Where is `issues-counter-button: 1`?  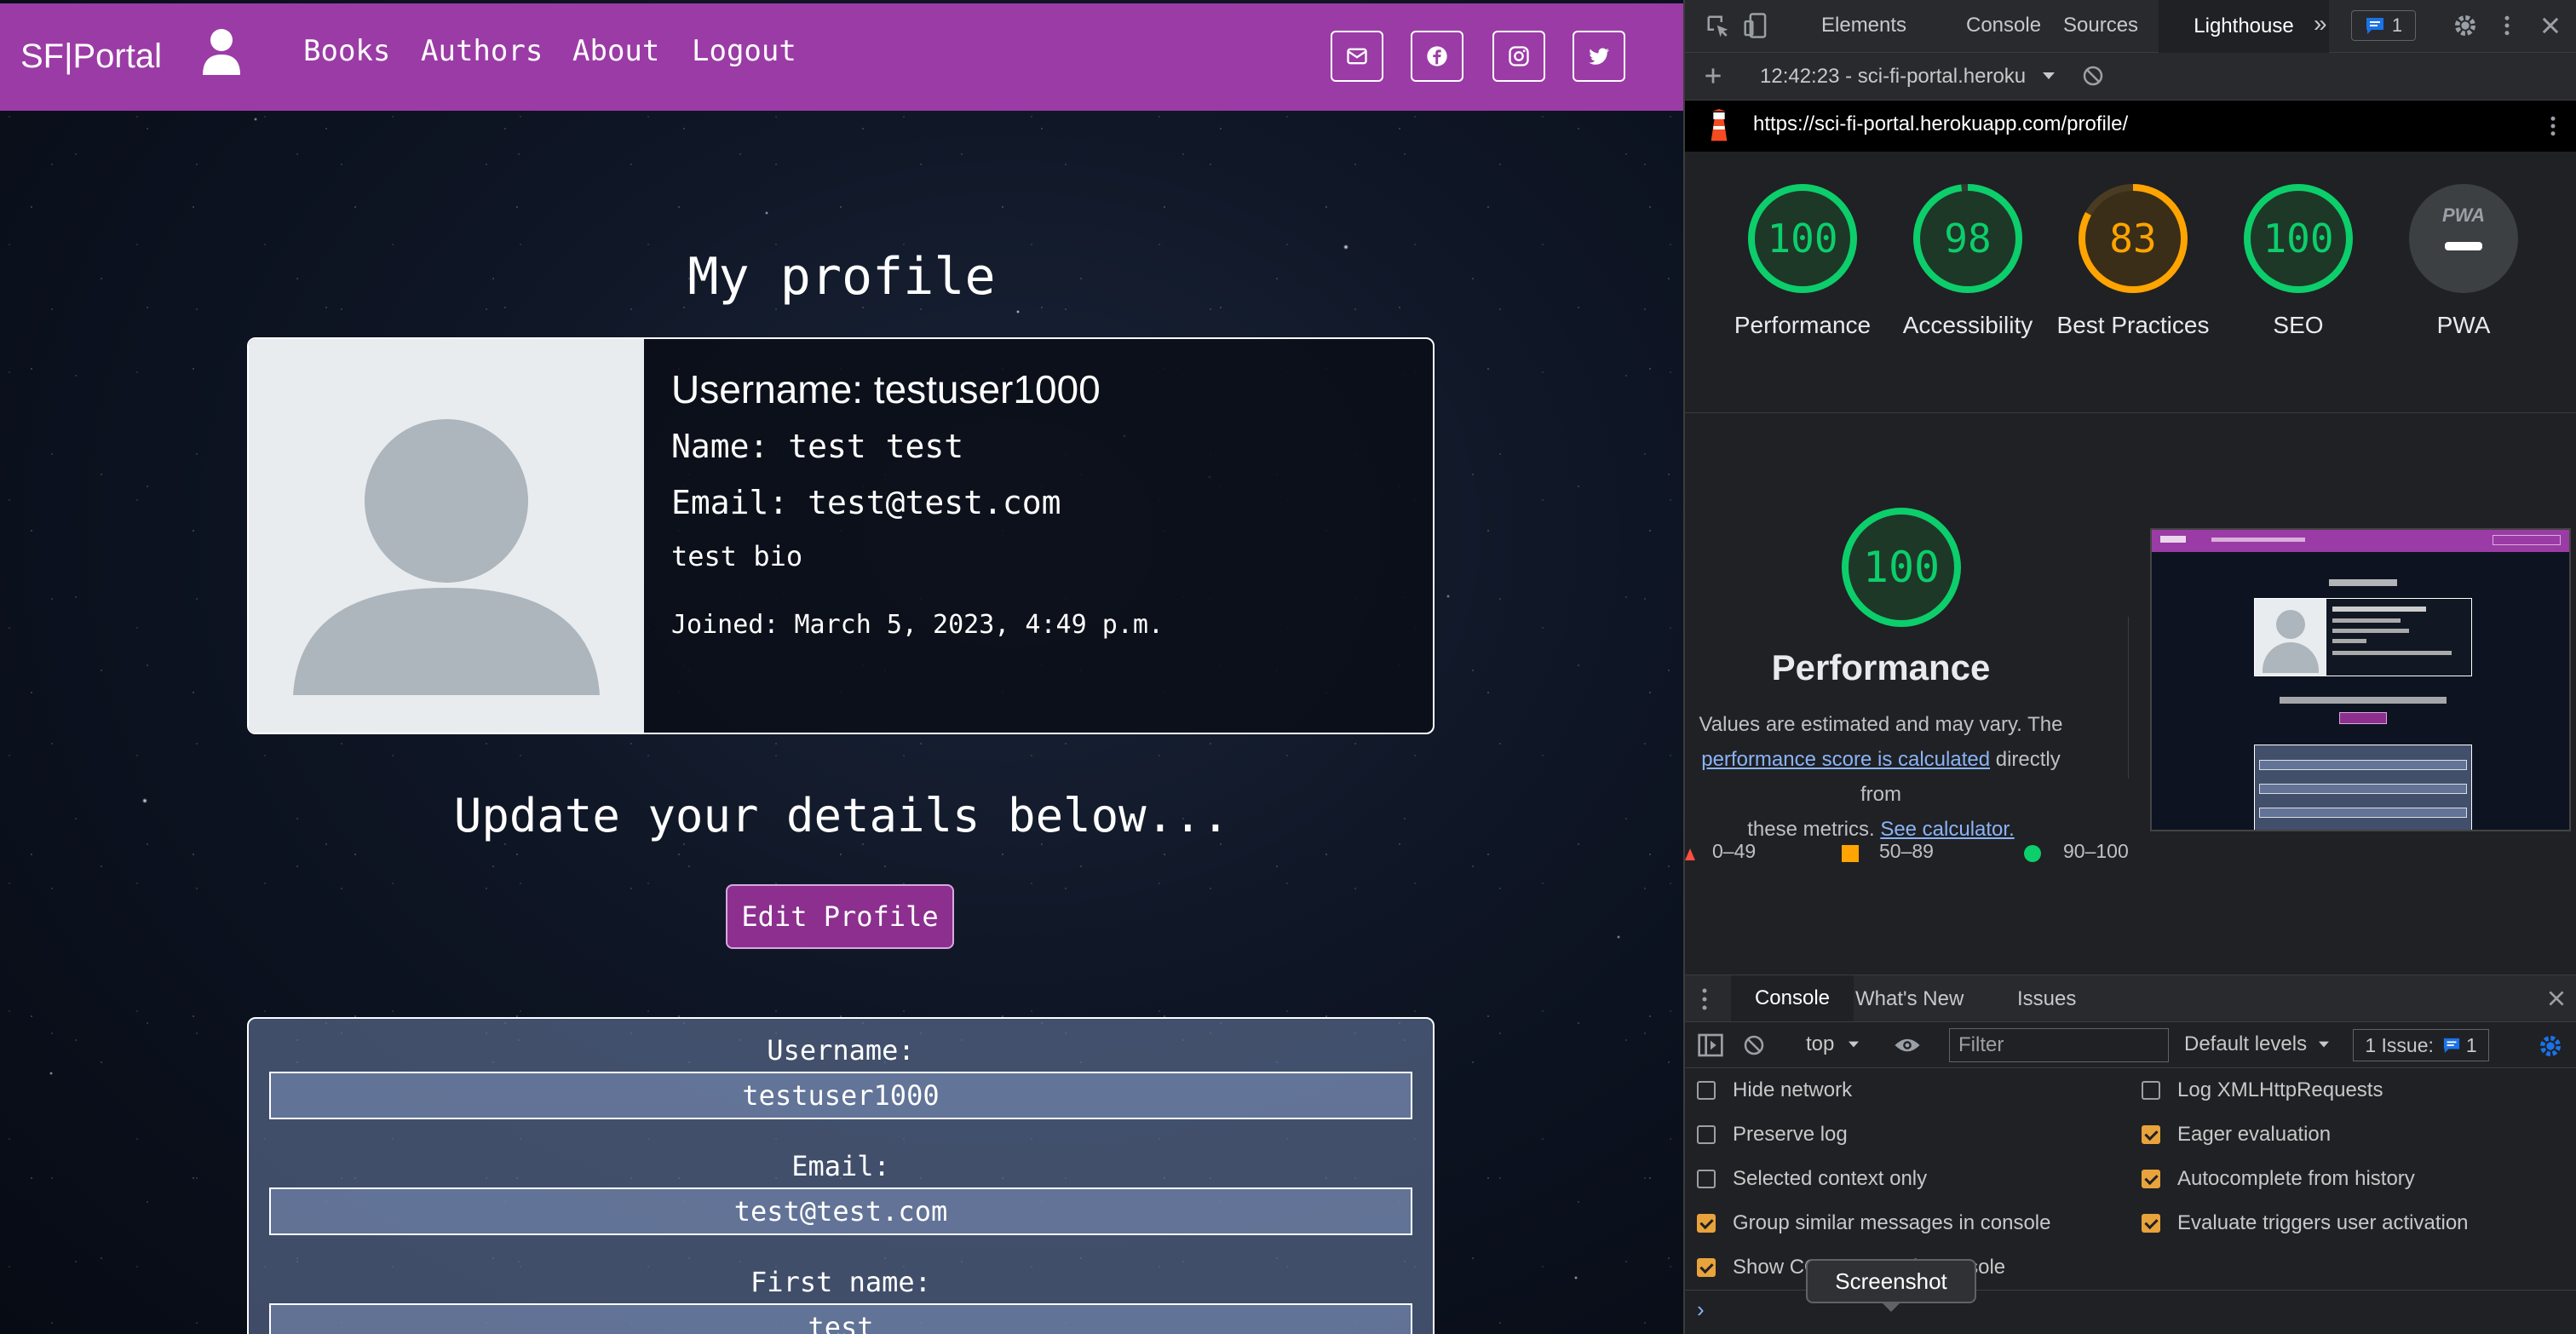
issues-counter-button: 1 is located at coordinates (2383, 26).